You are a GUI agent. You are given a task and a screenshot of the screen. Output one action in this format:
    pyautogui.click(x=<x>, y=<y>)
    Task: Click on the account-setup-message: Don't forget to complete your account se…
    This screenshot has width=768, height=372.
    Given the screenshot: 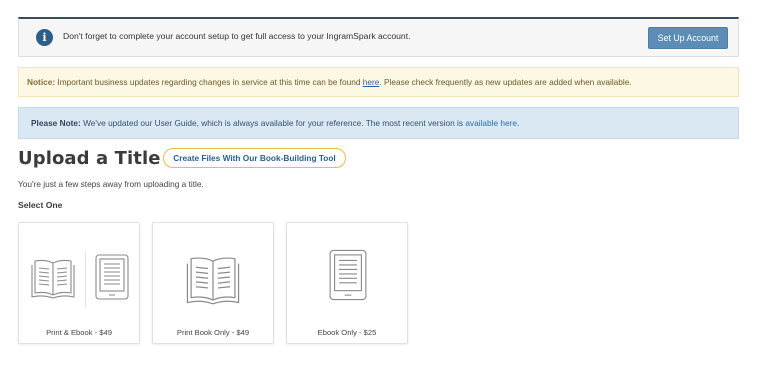 What is the action you would take?
    pyautogui.click(x=237, y=36)
    